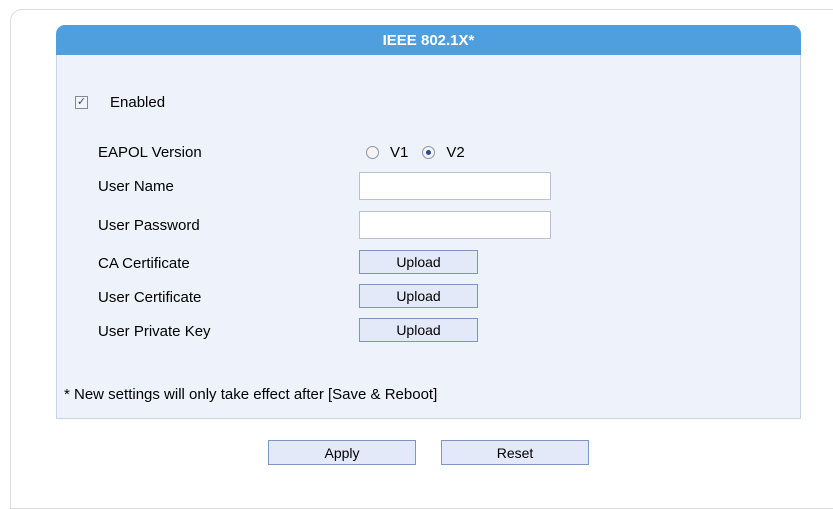 Image resolution: width=833 pixels, height=509 pixels. I want to click on user-private-key-label: User Private Key, so click(154, 331).